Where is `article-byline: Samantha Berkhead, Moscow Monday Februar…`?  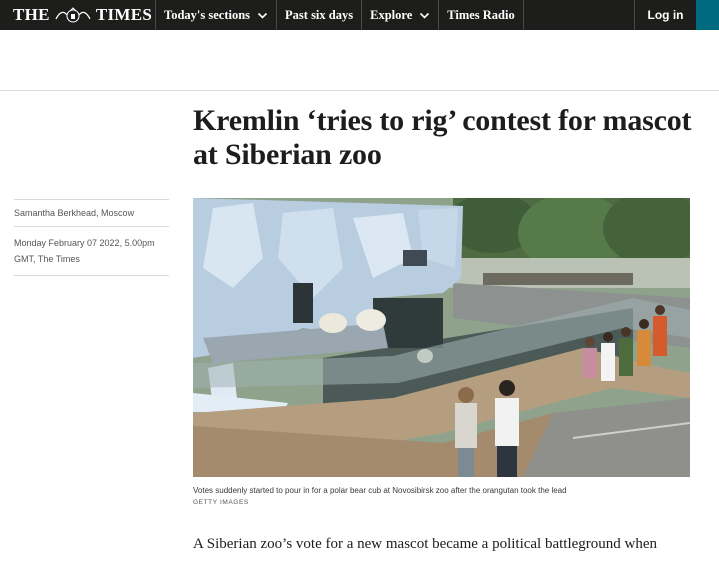 article-byline: Samantha Berkhead, Moscow Monday Februar… is located at coordinates (91, 237).